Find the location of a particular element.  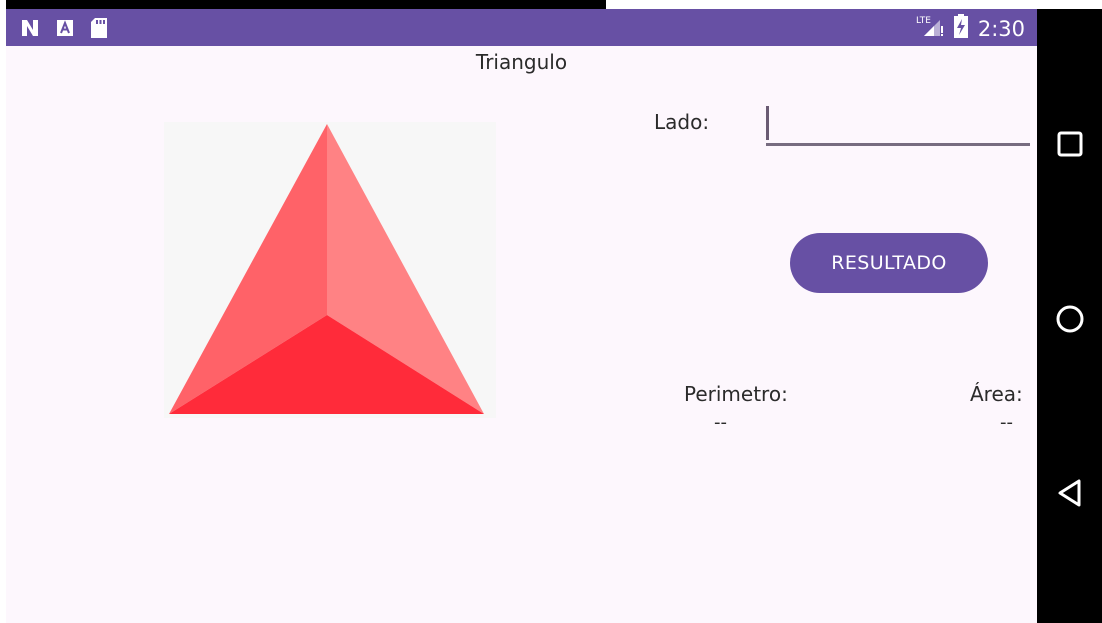

recents-square-icon is located at coordinates (1070, 146).